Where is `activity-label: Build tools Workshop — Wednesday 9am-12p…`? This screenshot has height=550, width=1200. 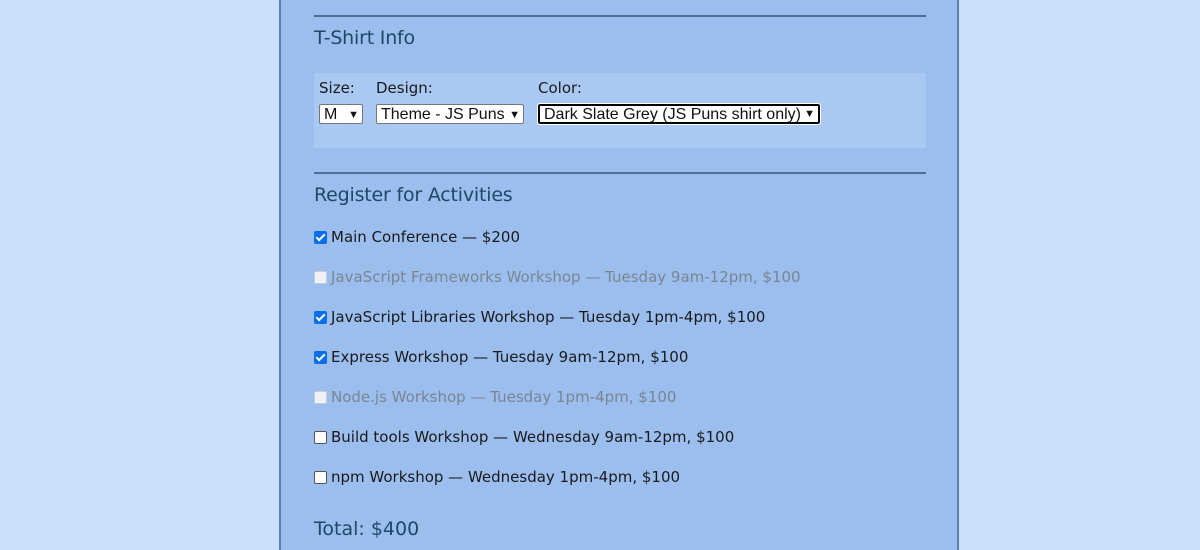 activity-label: Build tools Workshop — Wednesday 9am-12p… is located at coordinates (533, 437).